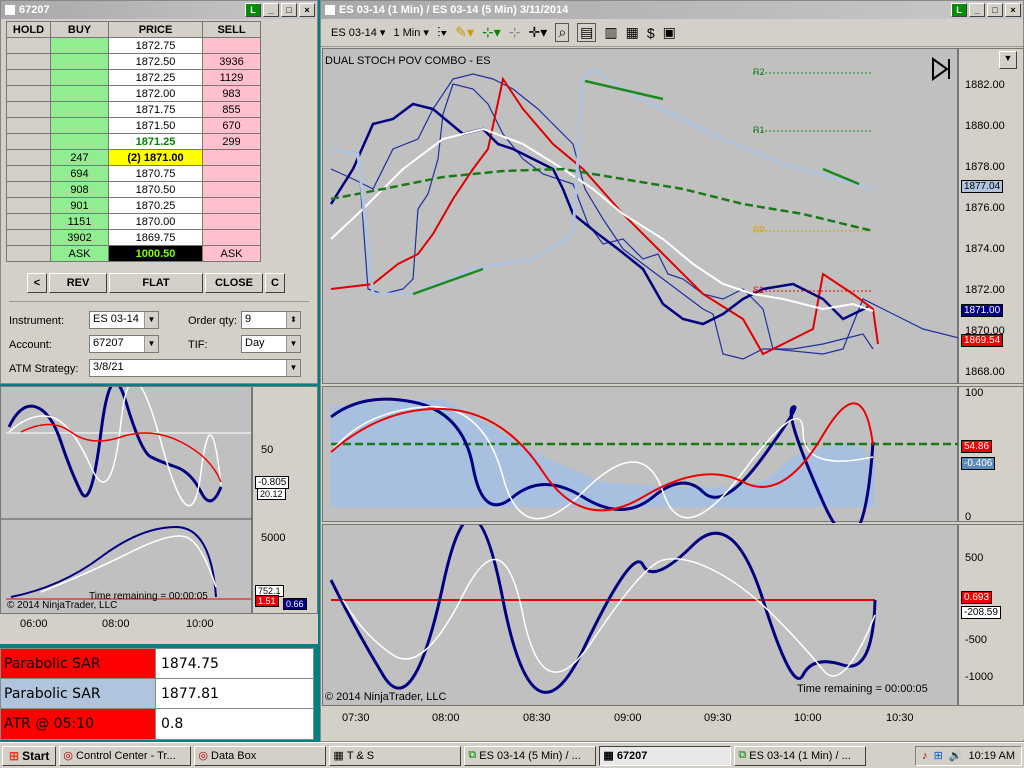 This screenshot has height=768, width=1024. Describe the element at coordinates (938, 755) in the screenshot. I see `network-icon: ⊞` at that location.